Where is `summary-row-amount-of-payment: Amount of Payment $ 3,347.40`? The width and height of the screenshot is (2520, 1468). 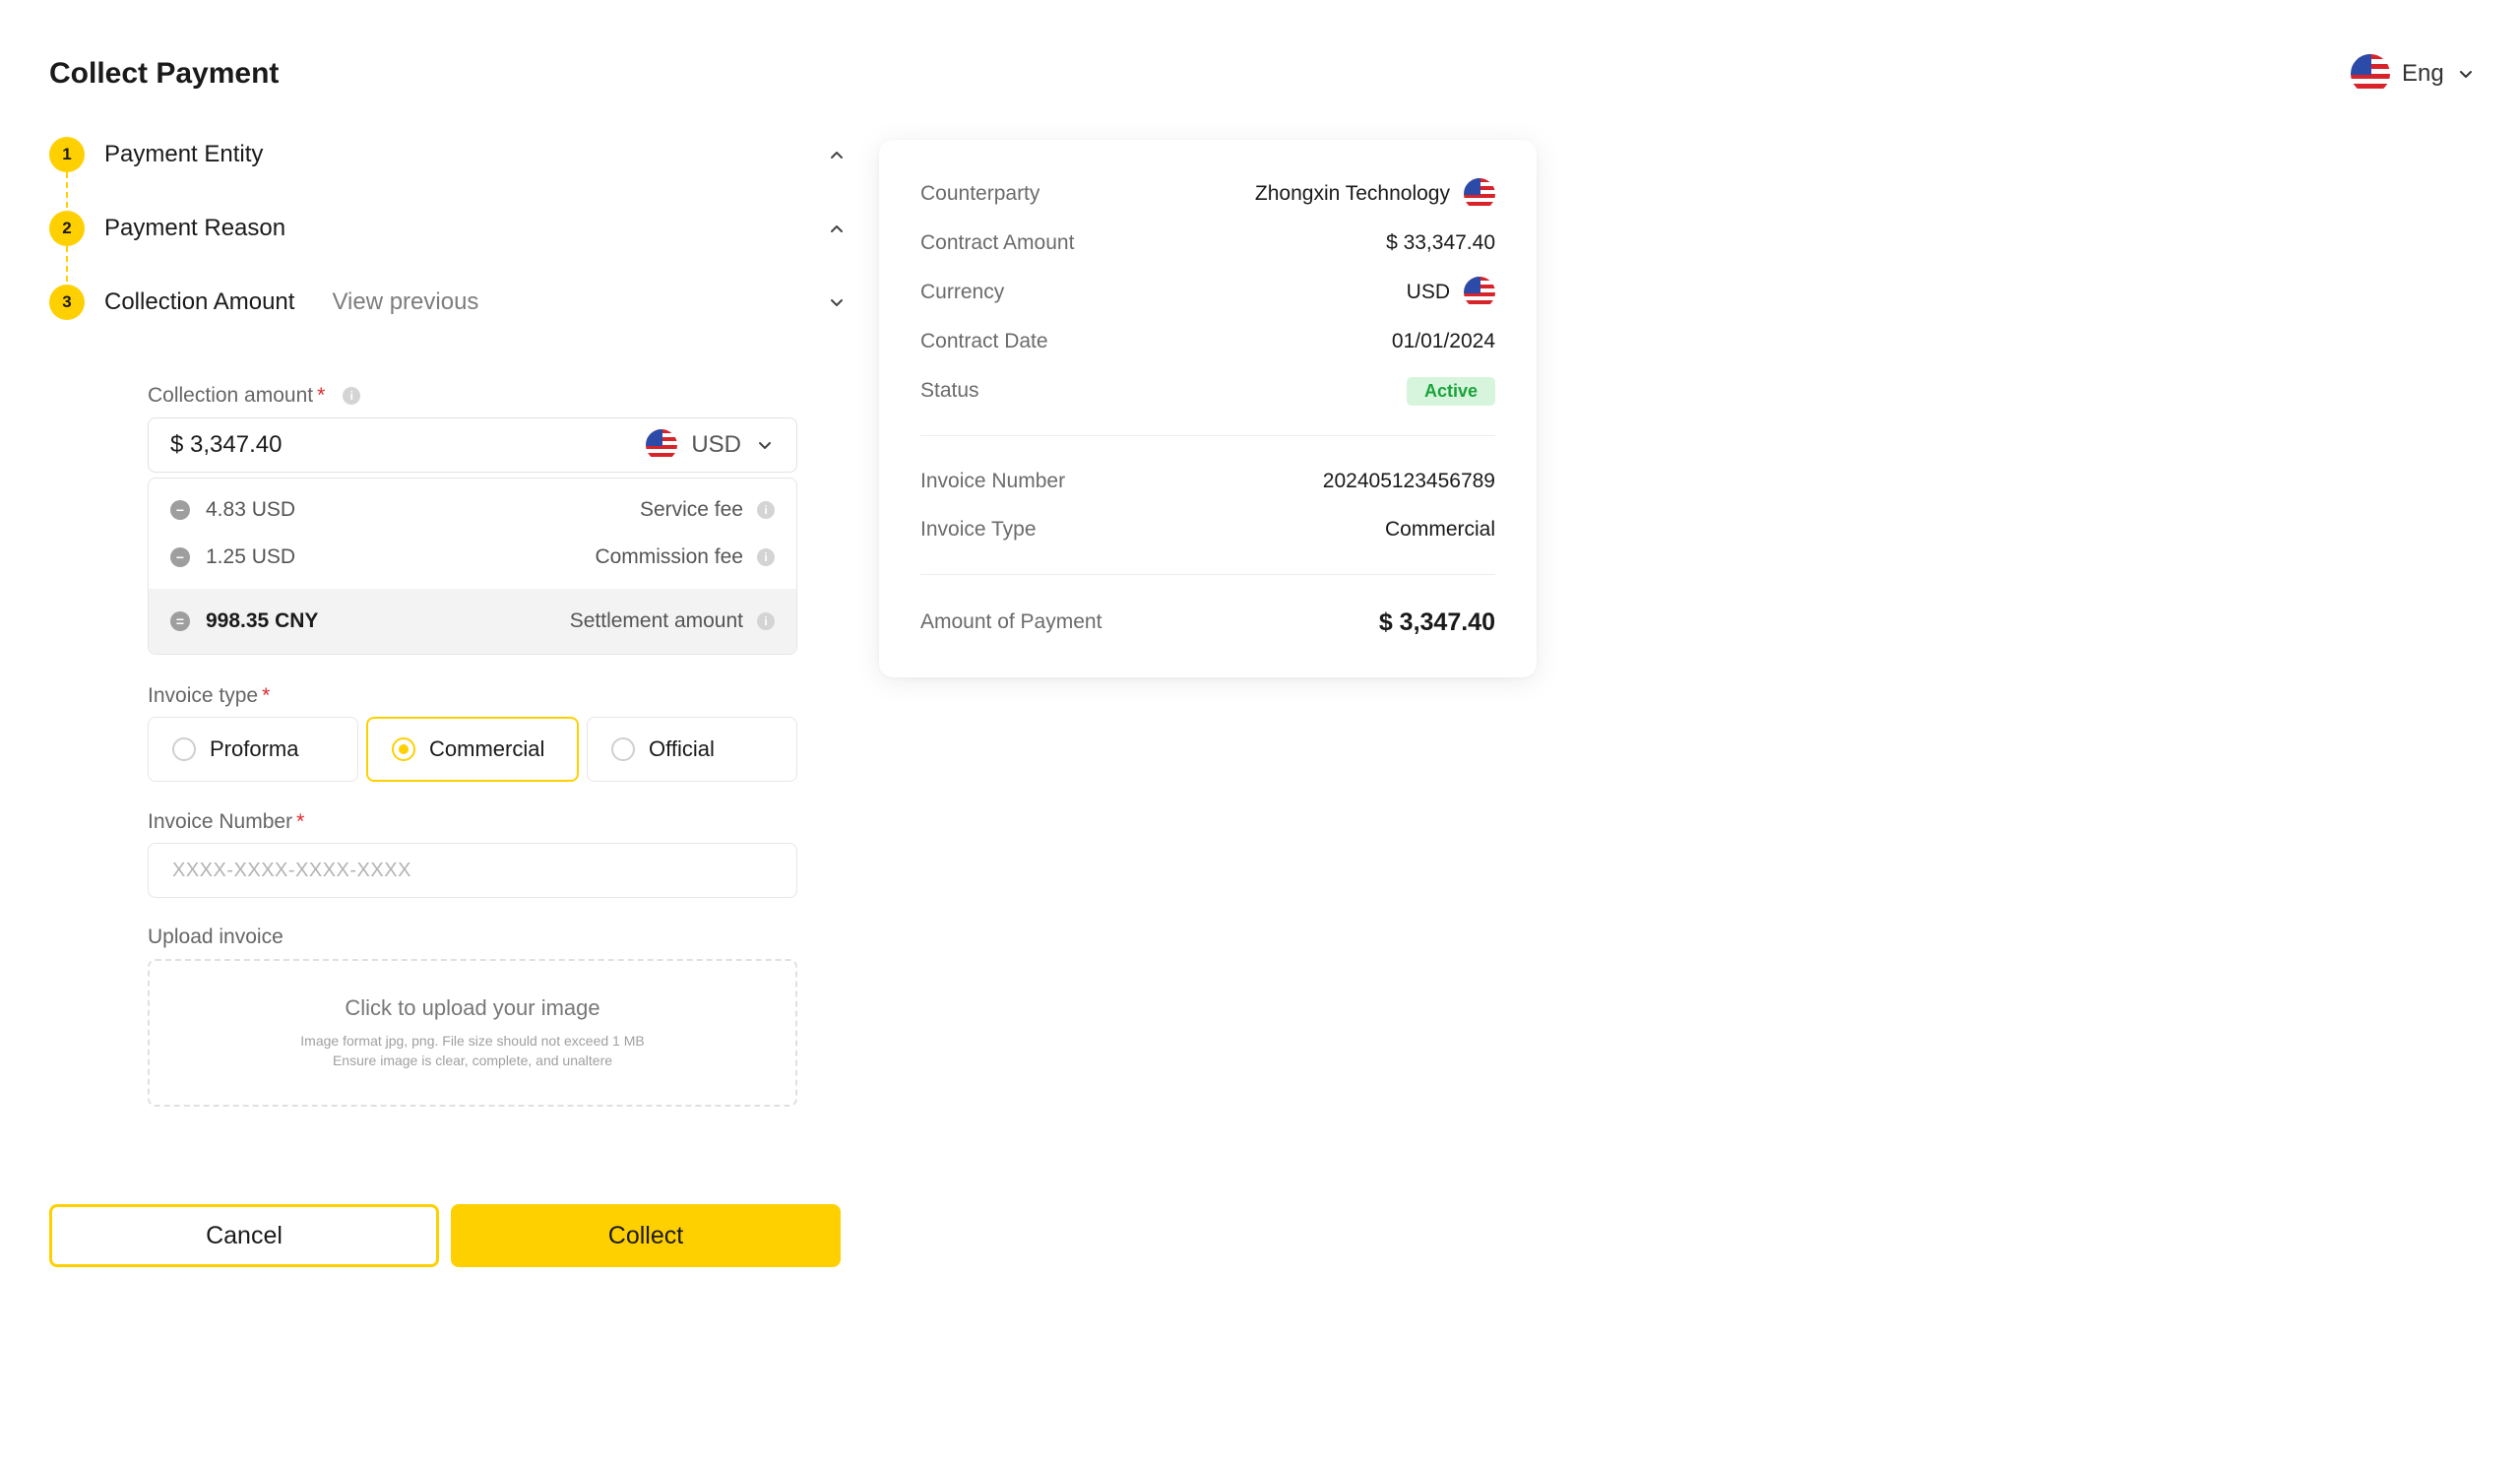
summary-row-amount-of-payment: Amount of Payment $ 3,347.40 is located at coordinates (1207, 623).